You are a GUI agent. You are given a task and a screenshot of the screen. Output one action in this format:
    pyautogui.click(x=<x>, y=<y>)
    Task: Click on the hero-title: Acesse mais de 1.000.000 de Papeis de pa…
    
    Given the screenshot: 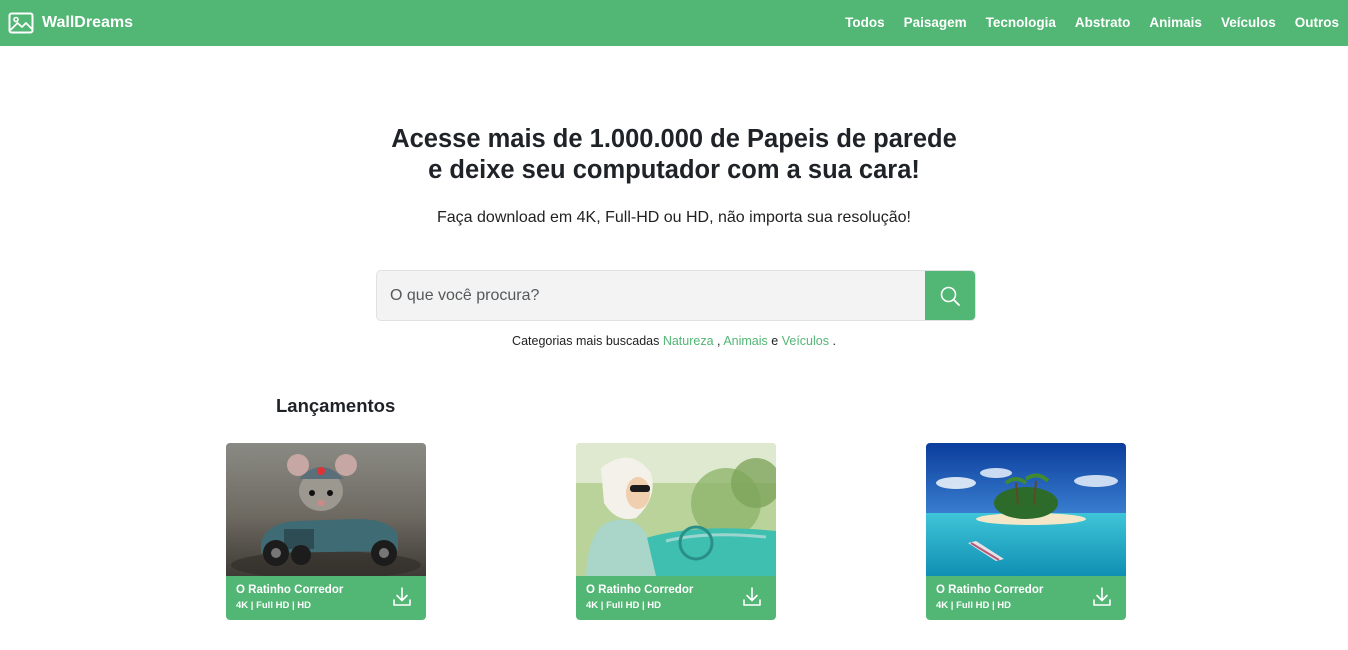 What is the action you would take?
    pyautogui.click(x=674, y=155)
    